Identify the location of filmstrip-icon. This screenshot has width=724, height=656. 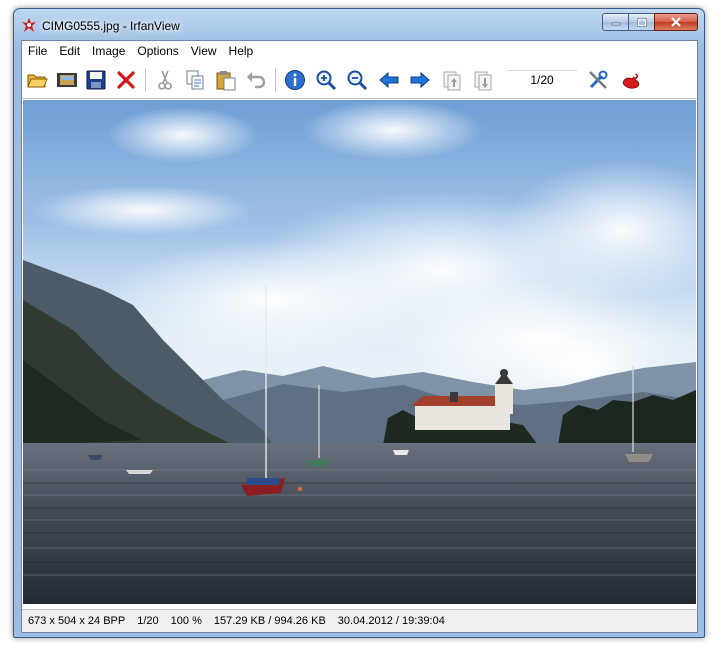
(67, 80).